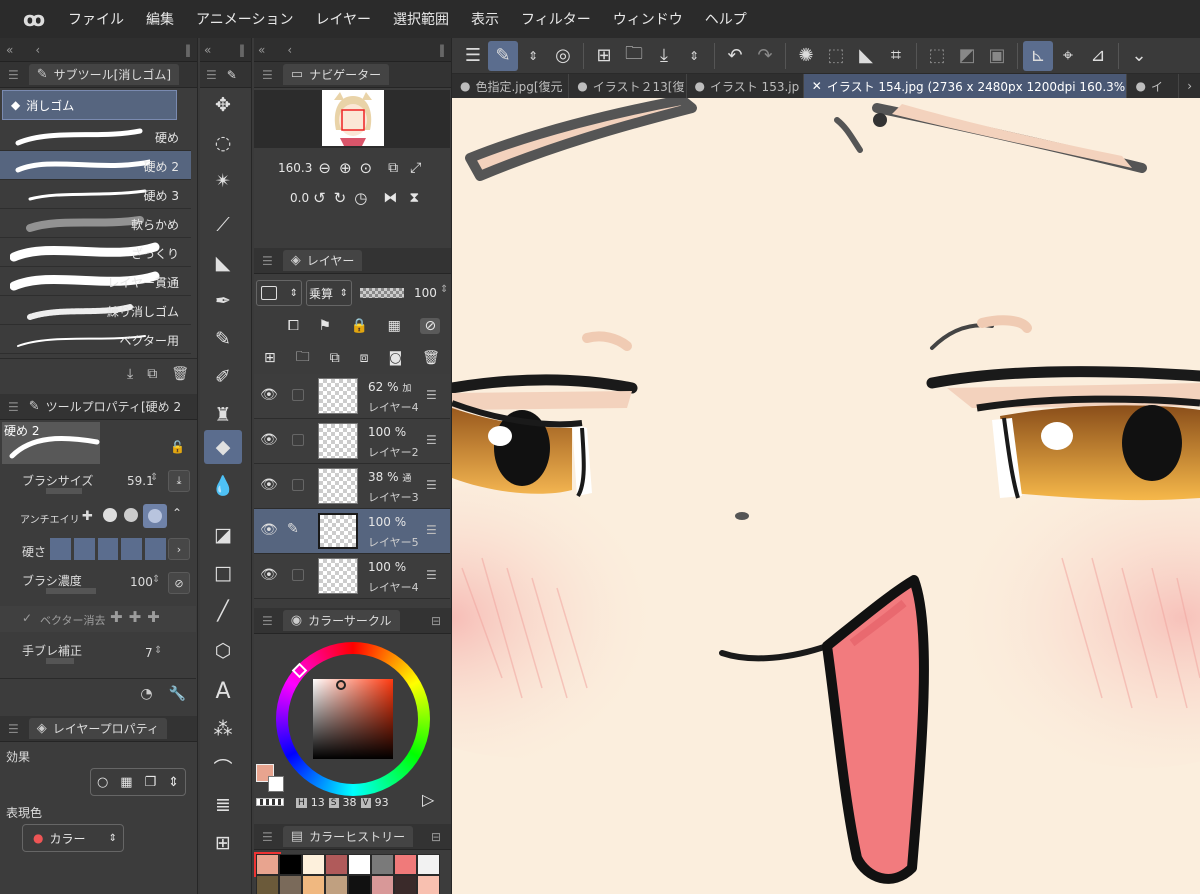 This screenshot has width=1200, height=894. Describe the element at coordinates (511, 86) in the screenshot. I see `doc-tab: ● 色指定.jpg[復元` at that location.